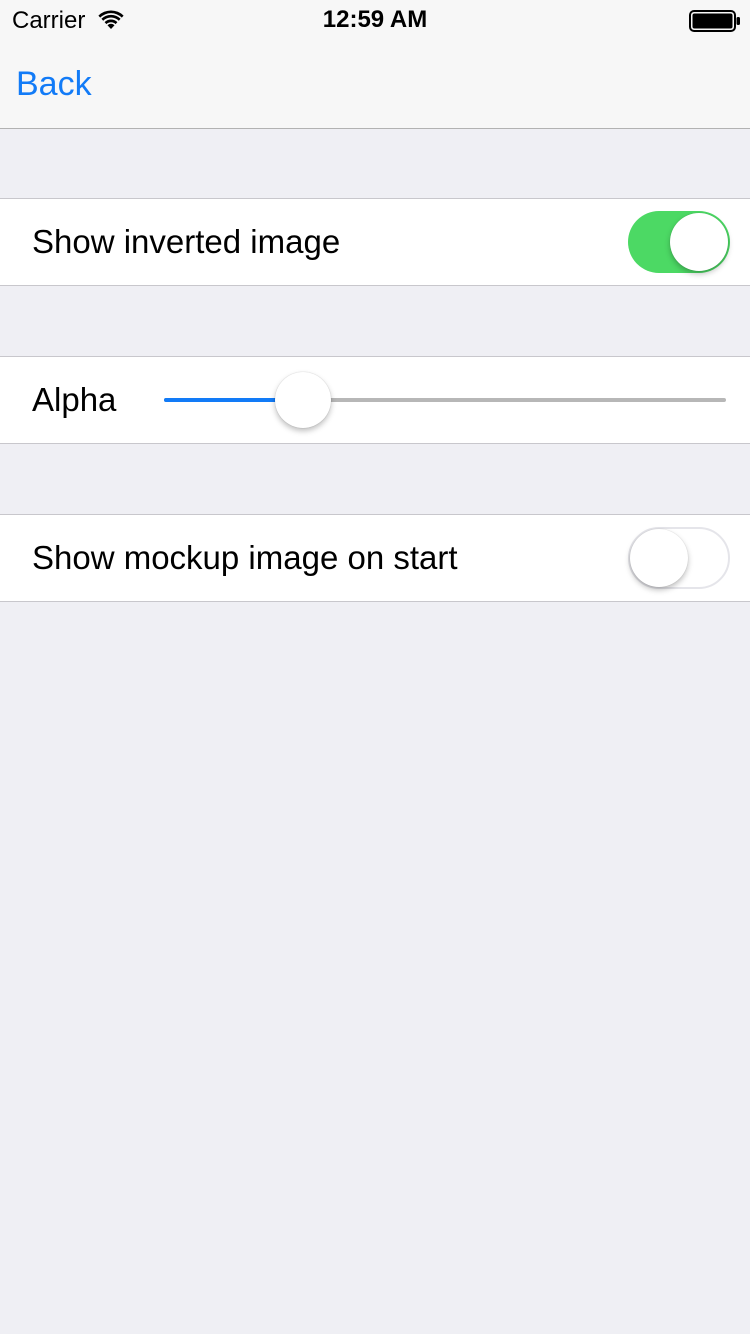  Describe the element at coordinates (303, 400) in the screenshot. I see `slider-thumb` at that location.